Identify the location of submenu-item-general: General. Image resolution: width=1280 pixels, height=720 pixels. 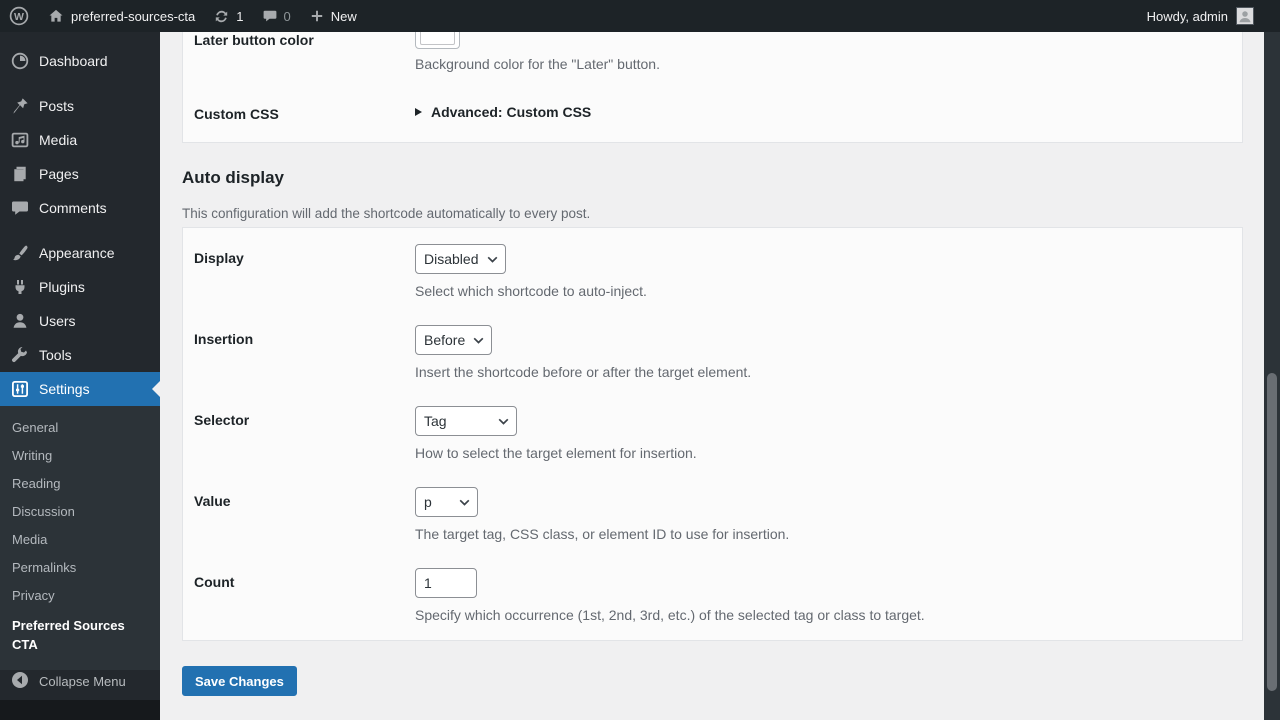
(80, 428).